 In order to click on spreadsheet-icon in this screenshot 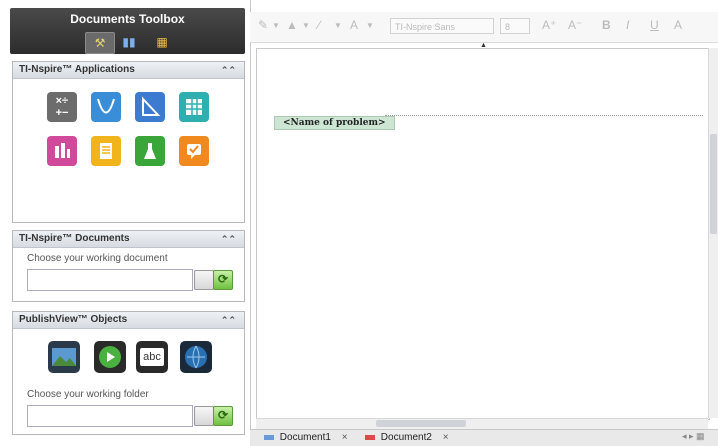, I will do `click(194, 107)`.